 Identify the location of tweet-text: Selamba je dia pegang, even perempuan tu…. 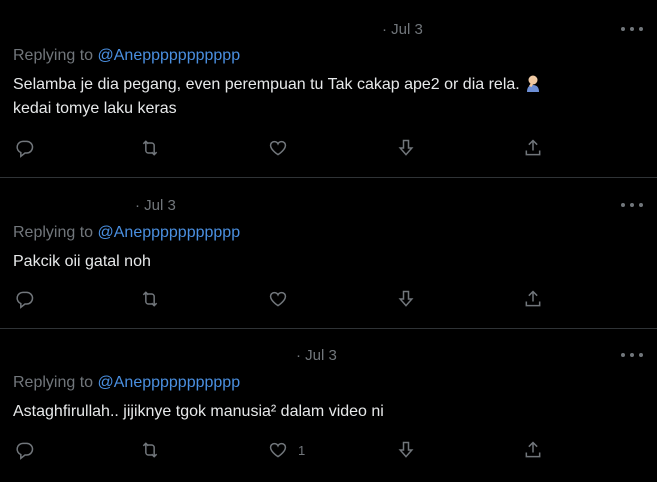
(325, 97).